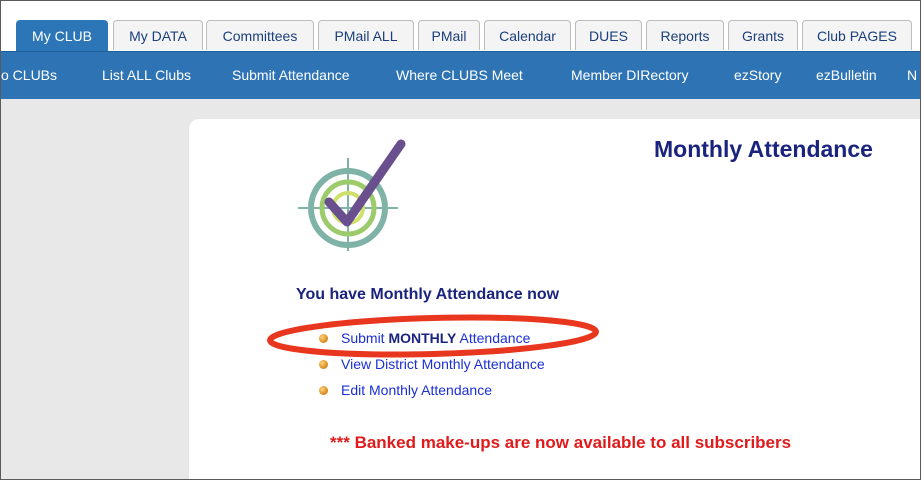 The height and width of the screenshot is (480, 921). Describe the element at coordinates (29, 75) in the screenshot. I see `subnav-clubs: o CLUBs` at that location.